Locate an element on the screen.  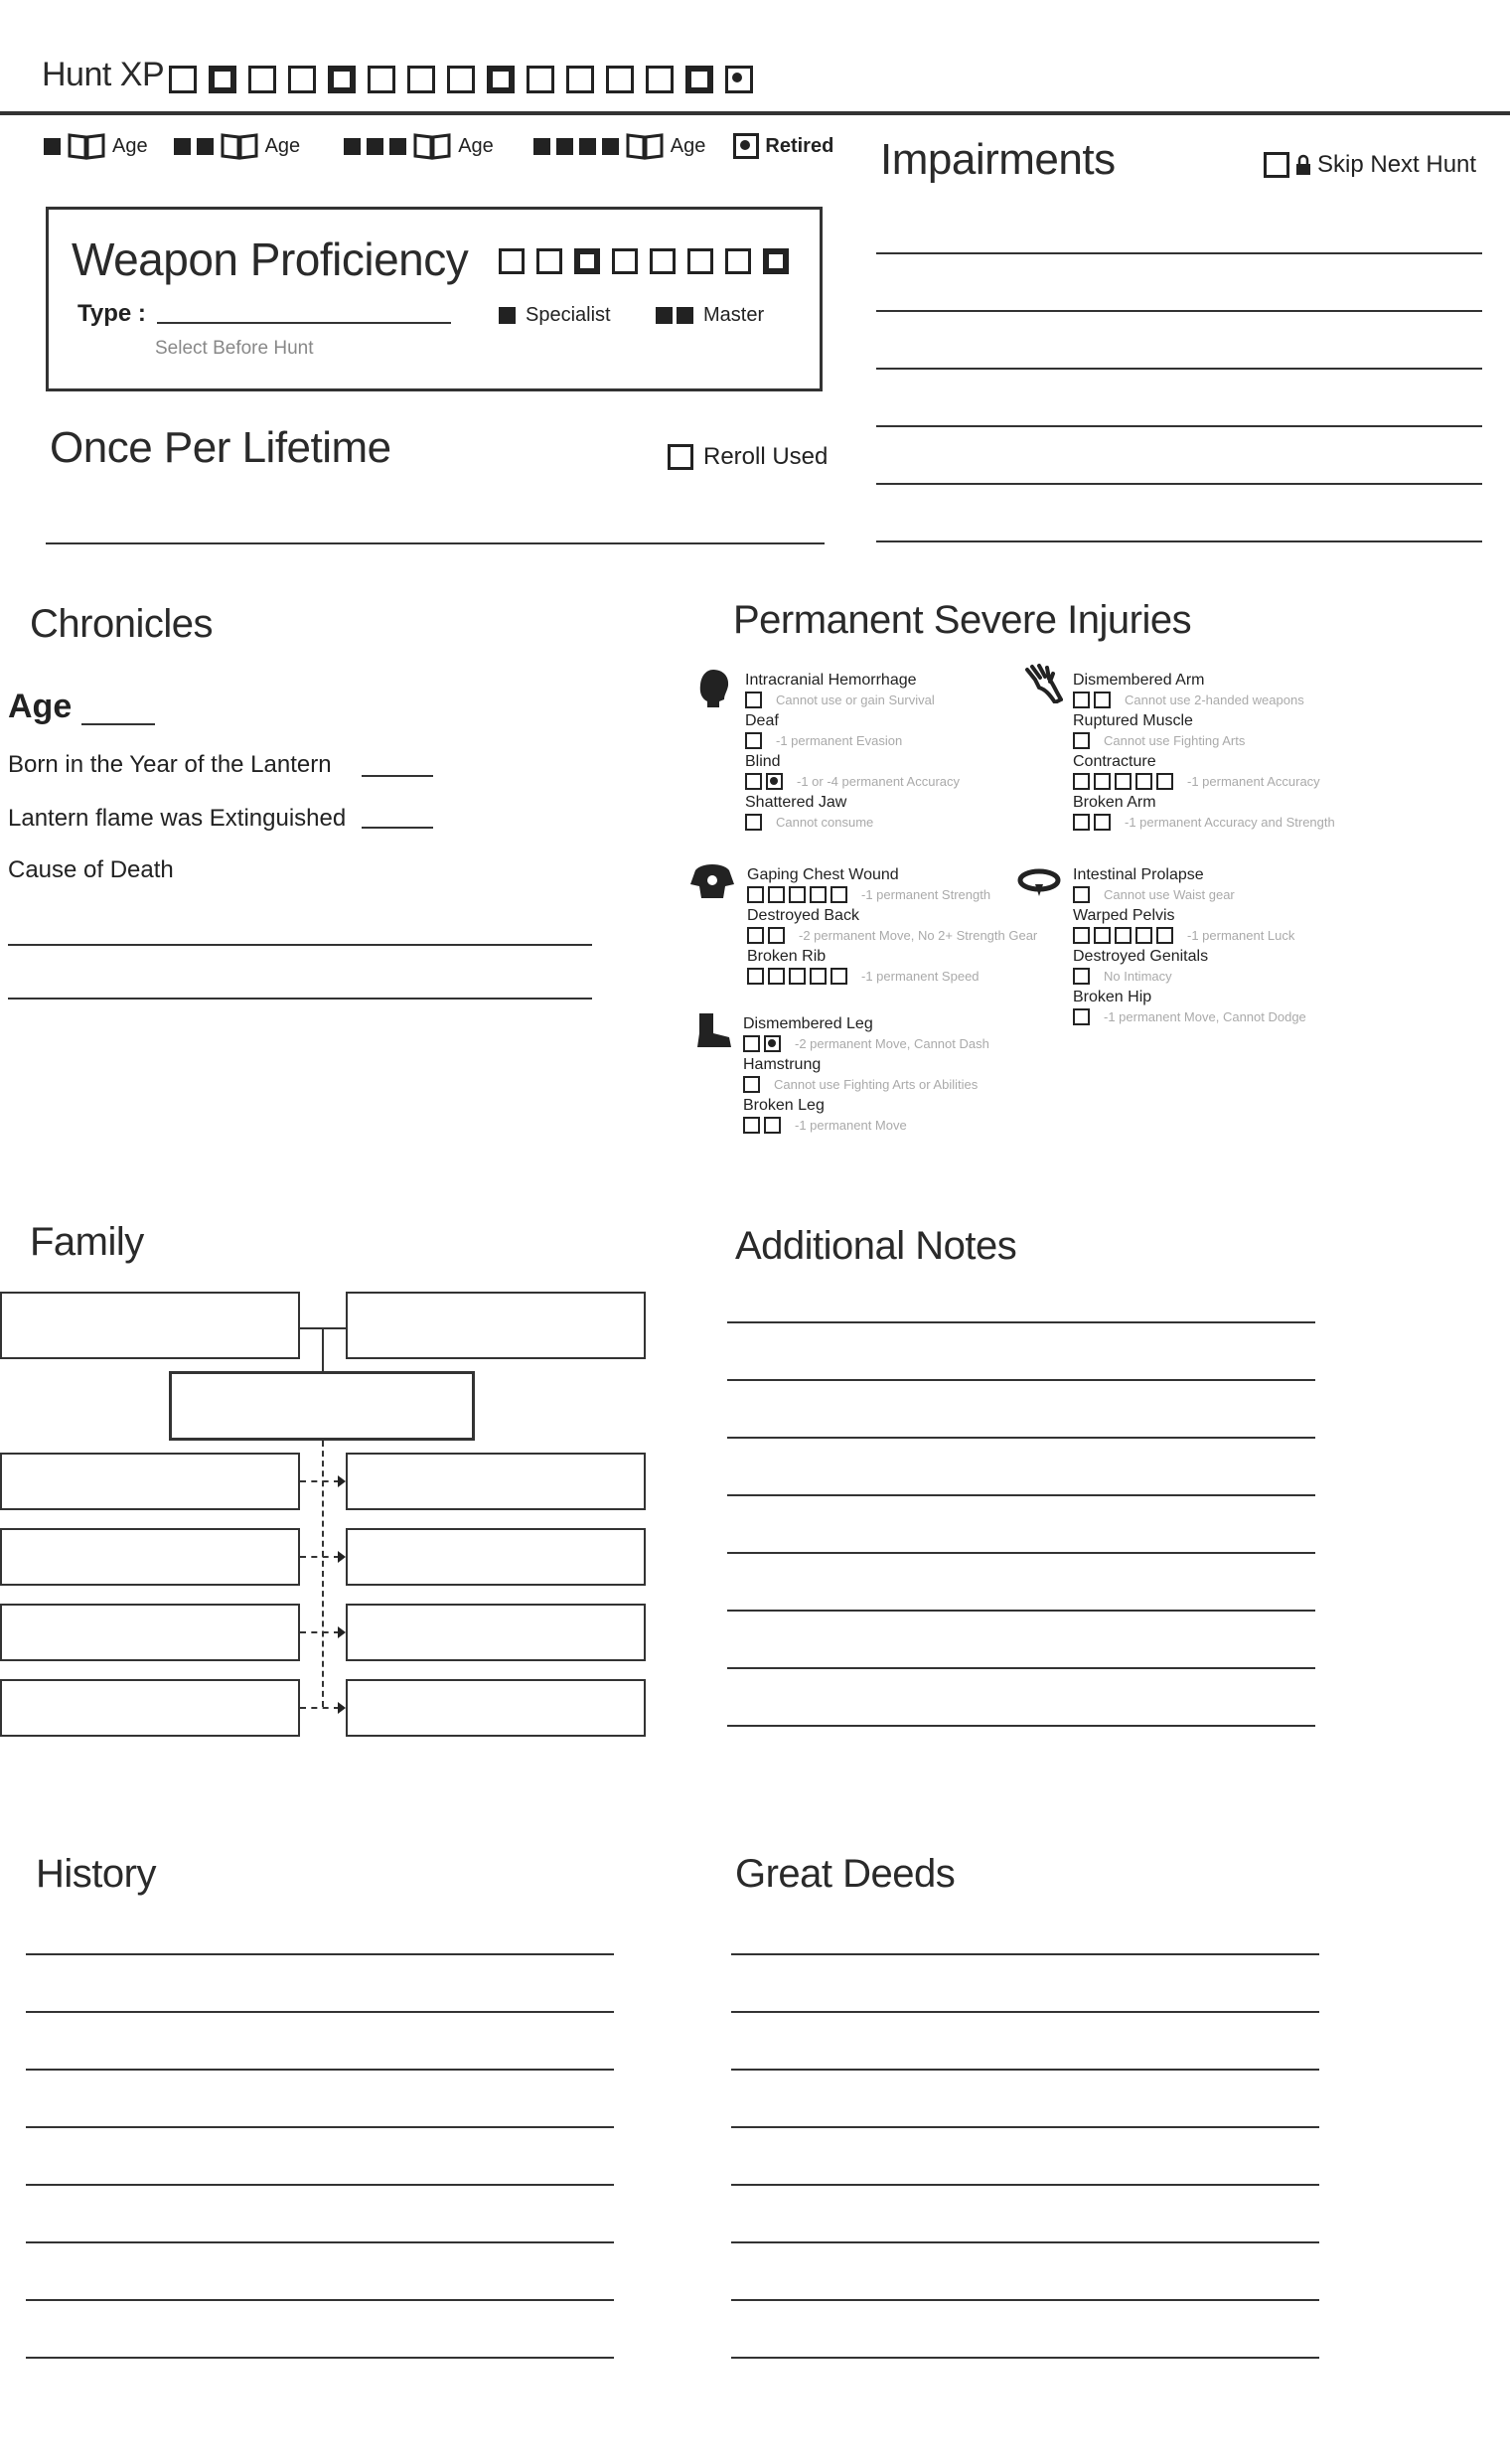
proficiency-box-master is located at coordinates (776, 261).